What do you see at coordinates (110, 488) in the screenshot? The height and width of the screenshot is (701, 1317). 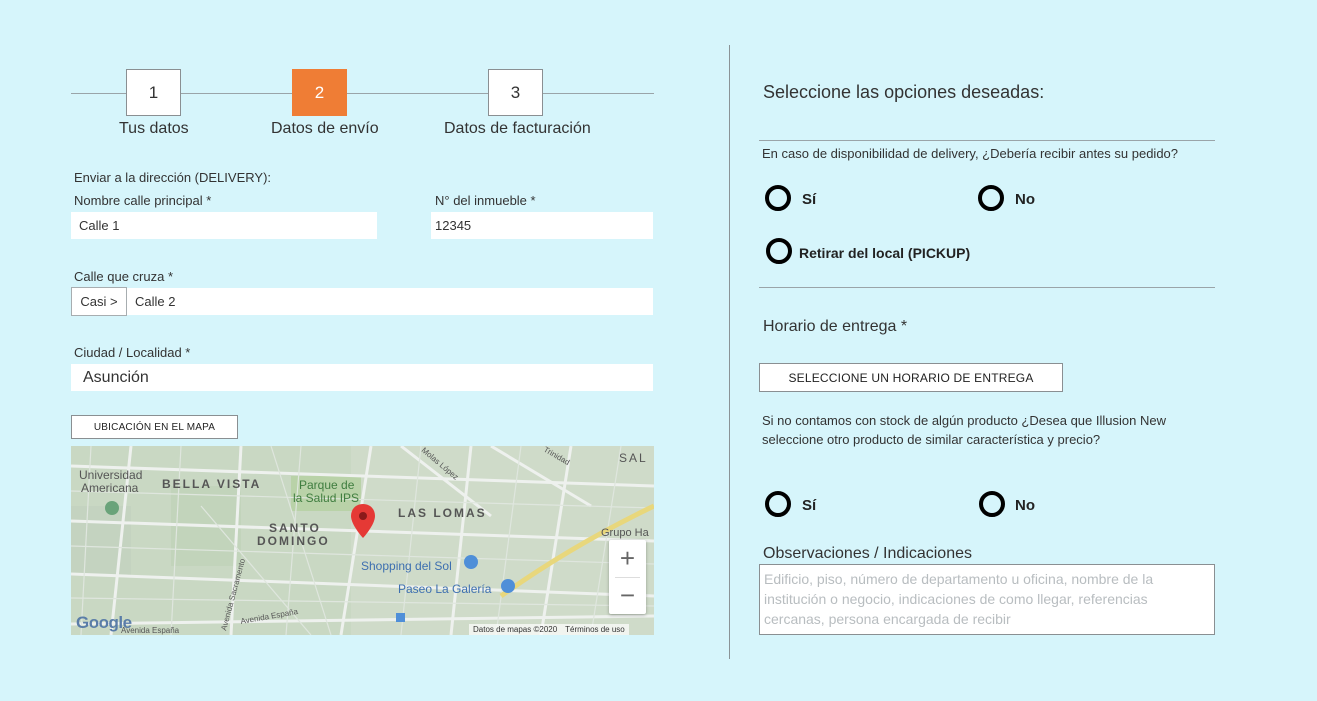 I see `map-label-americana: Americana` at bounding box center [110, 488].